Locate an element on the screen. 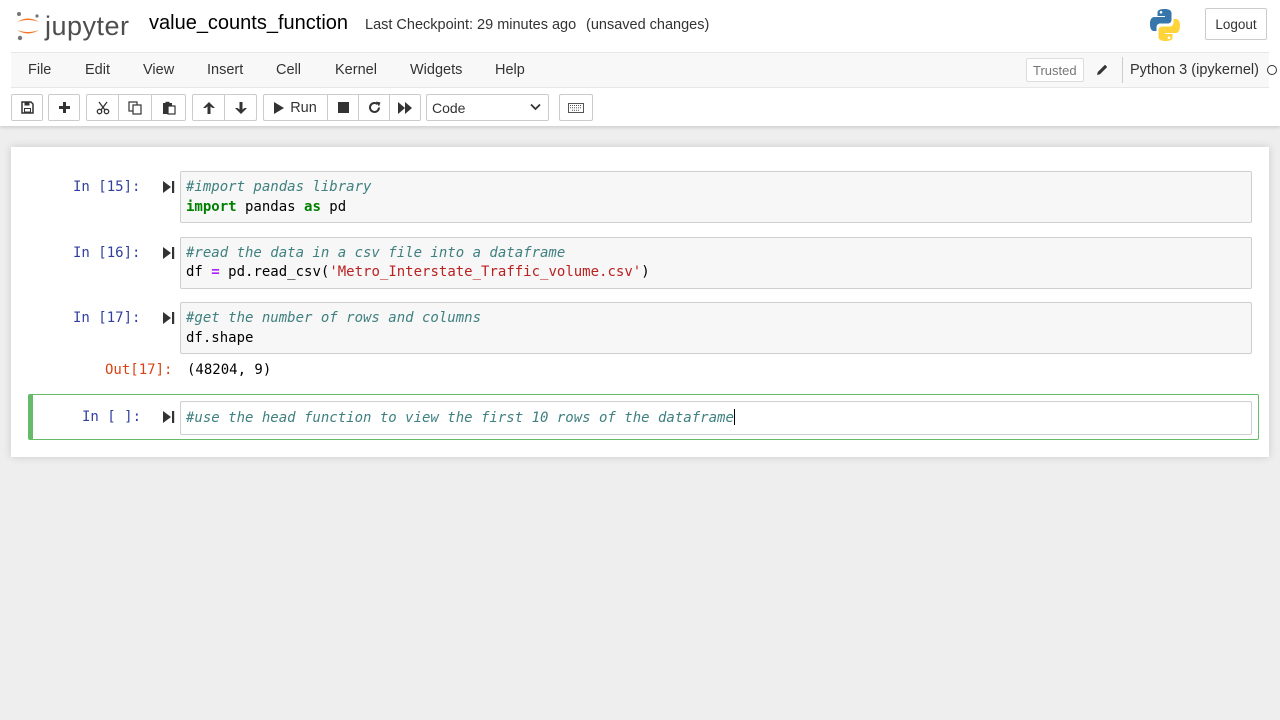 The height and width of the screenshot is (720, 1280). cell-3-line-2: df.shape is located at coordinates (220, 338).